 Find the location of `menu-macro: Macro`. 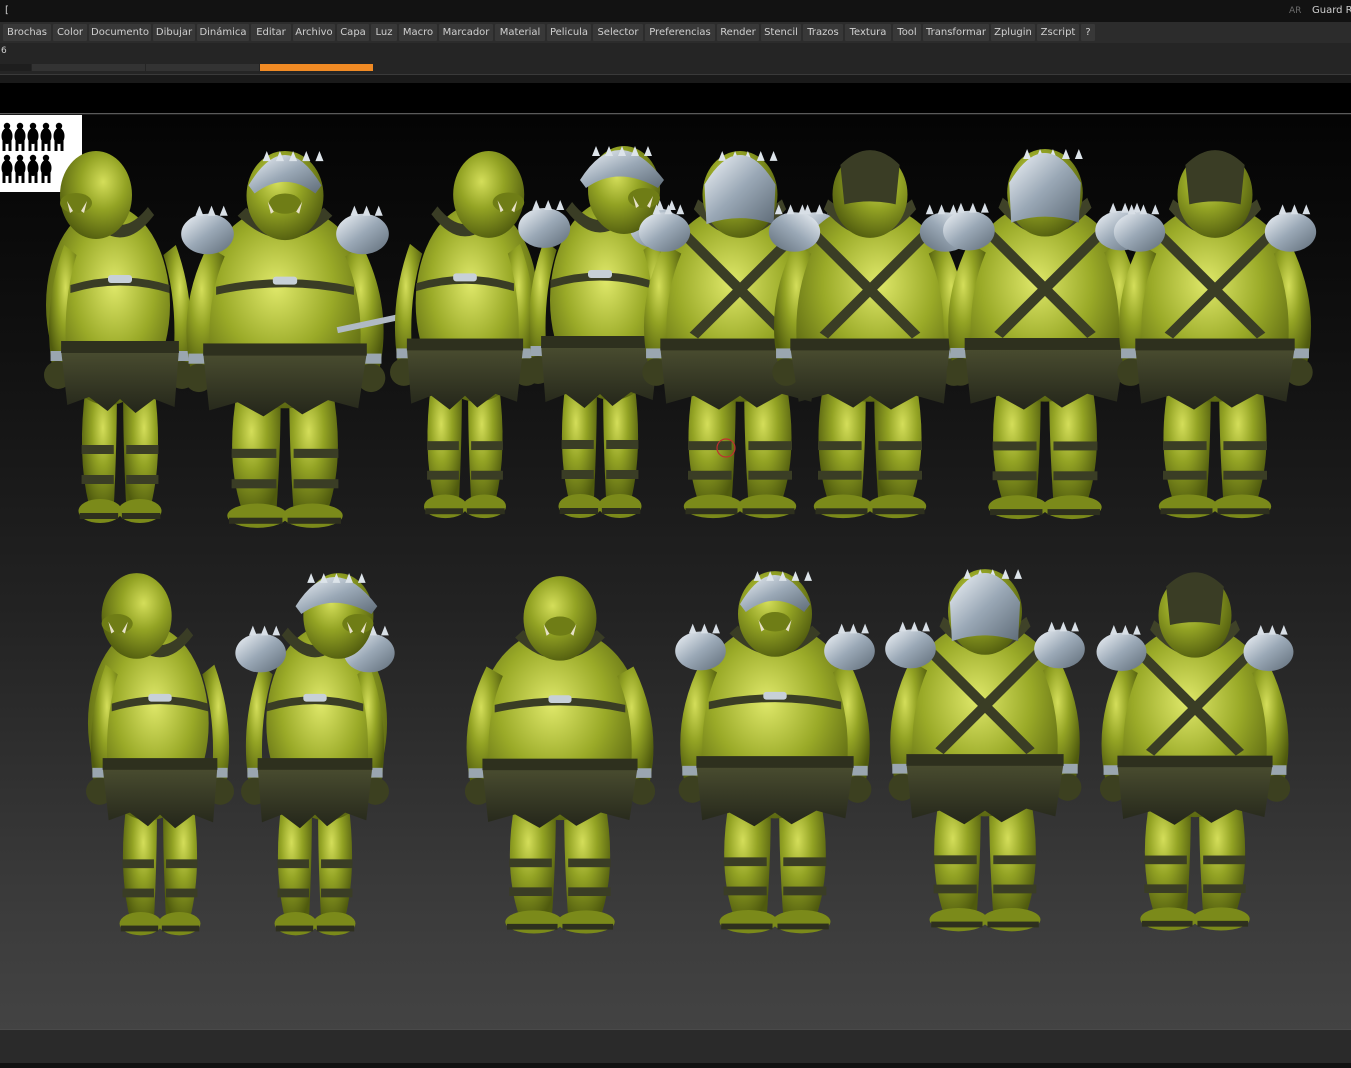

menu-macro: Macro is located at coordinates (418, 32).